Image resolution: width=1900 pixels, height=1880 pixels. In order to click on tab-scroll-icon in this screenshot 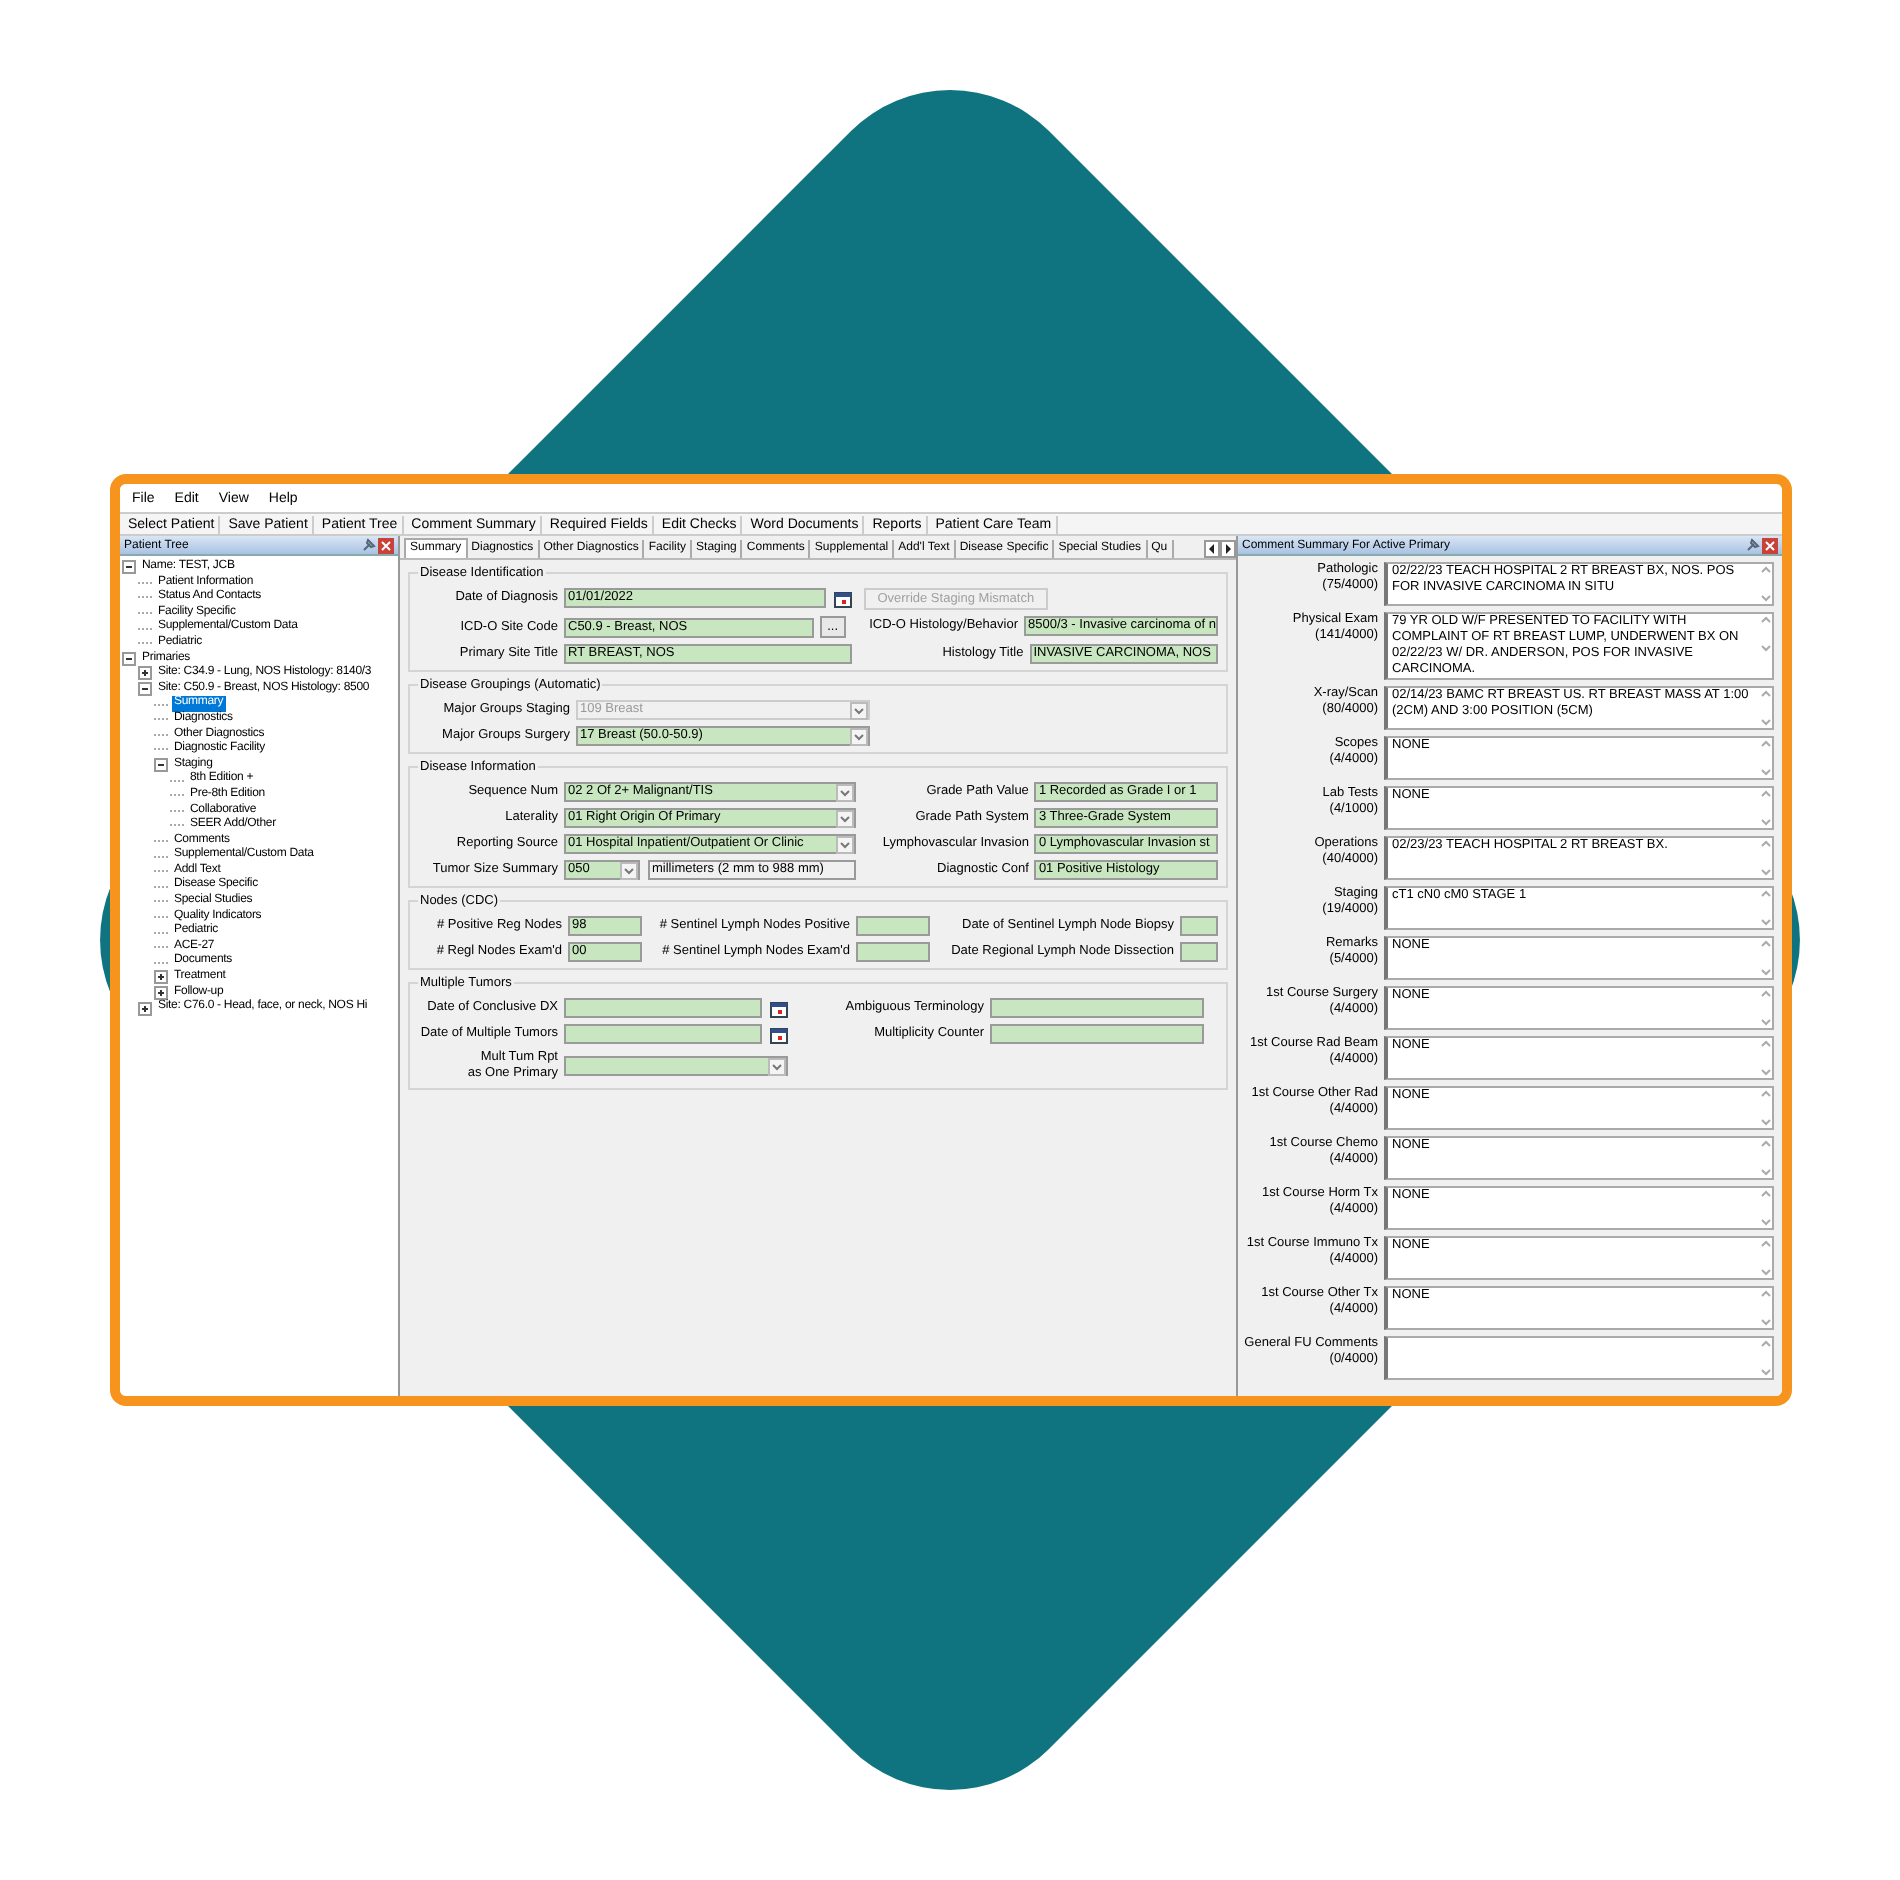, I will do `click(1220, 549)`.